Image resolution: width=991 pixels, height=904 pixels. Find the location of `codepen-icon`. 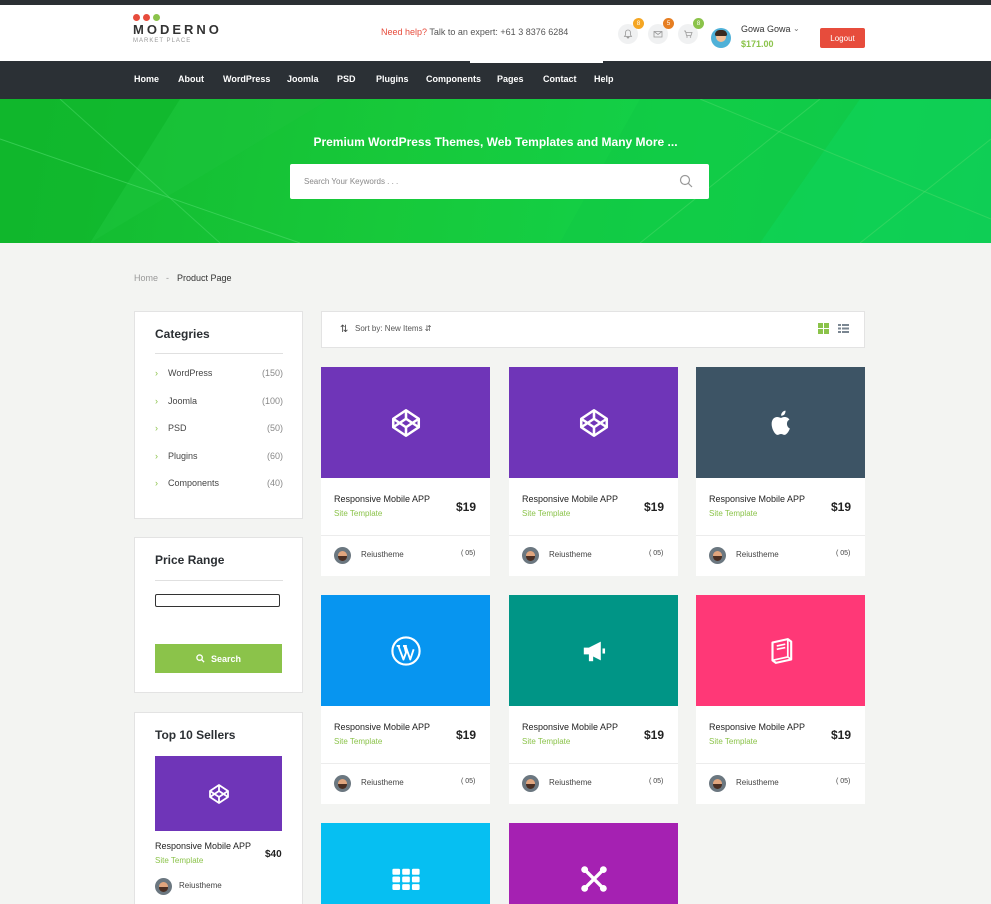

codepen-icon is located at coordinates (218, 793).